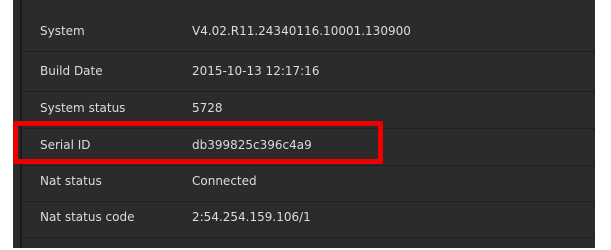  I want to click on row-value: 2:54.254.159.106/1, so click(251, 217).